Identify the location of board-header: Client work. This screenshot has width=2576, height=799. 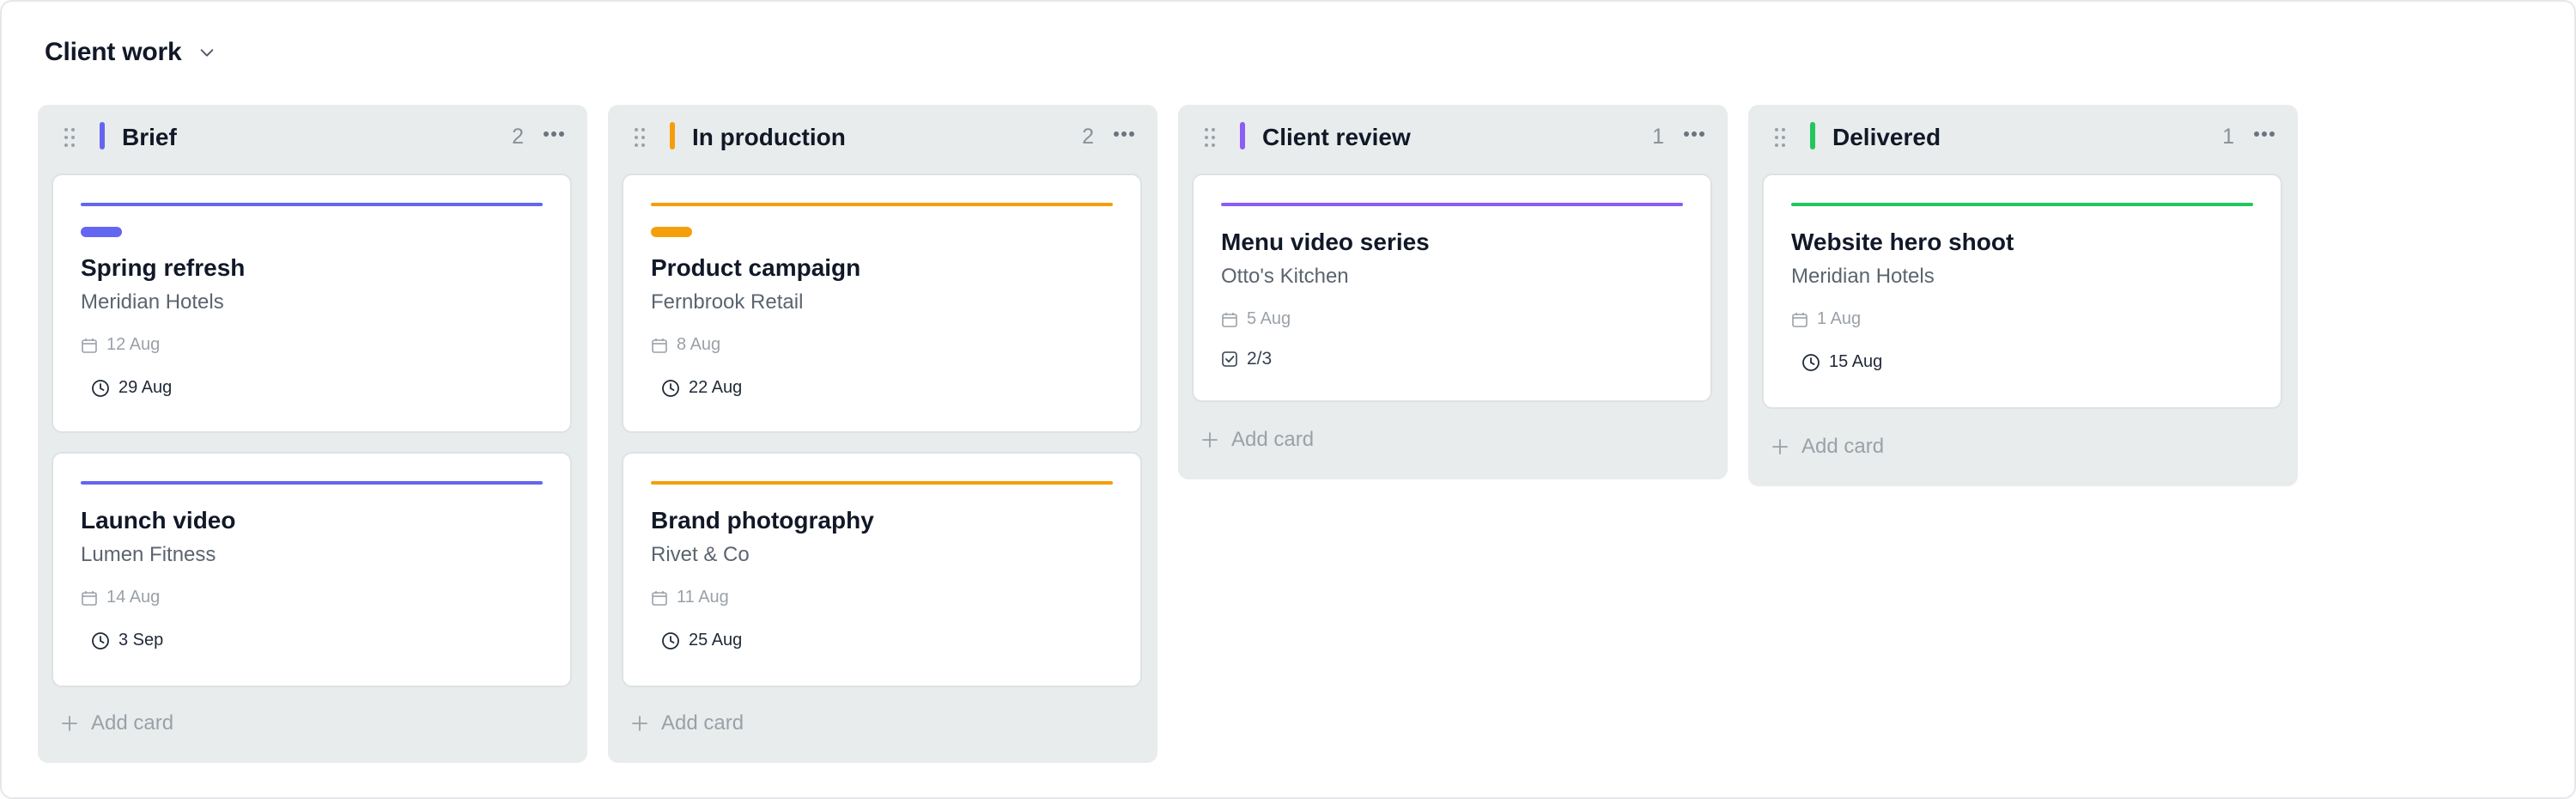
(130, 52).